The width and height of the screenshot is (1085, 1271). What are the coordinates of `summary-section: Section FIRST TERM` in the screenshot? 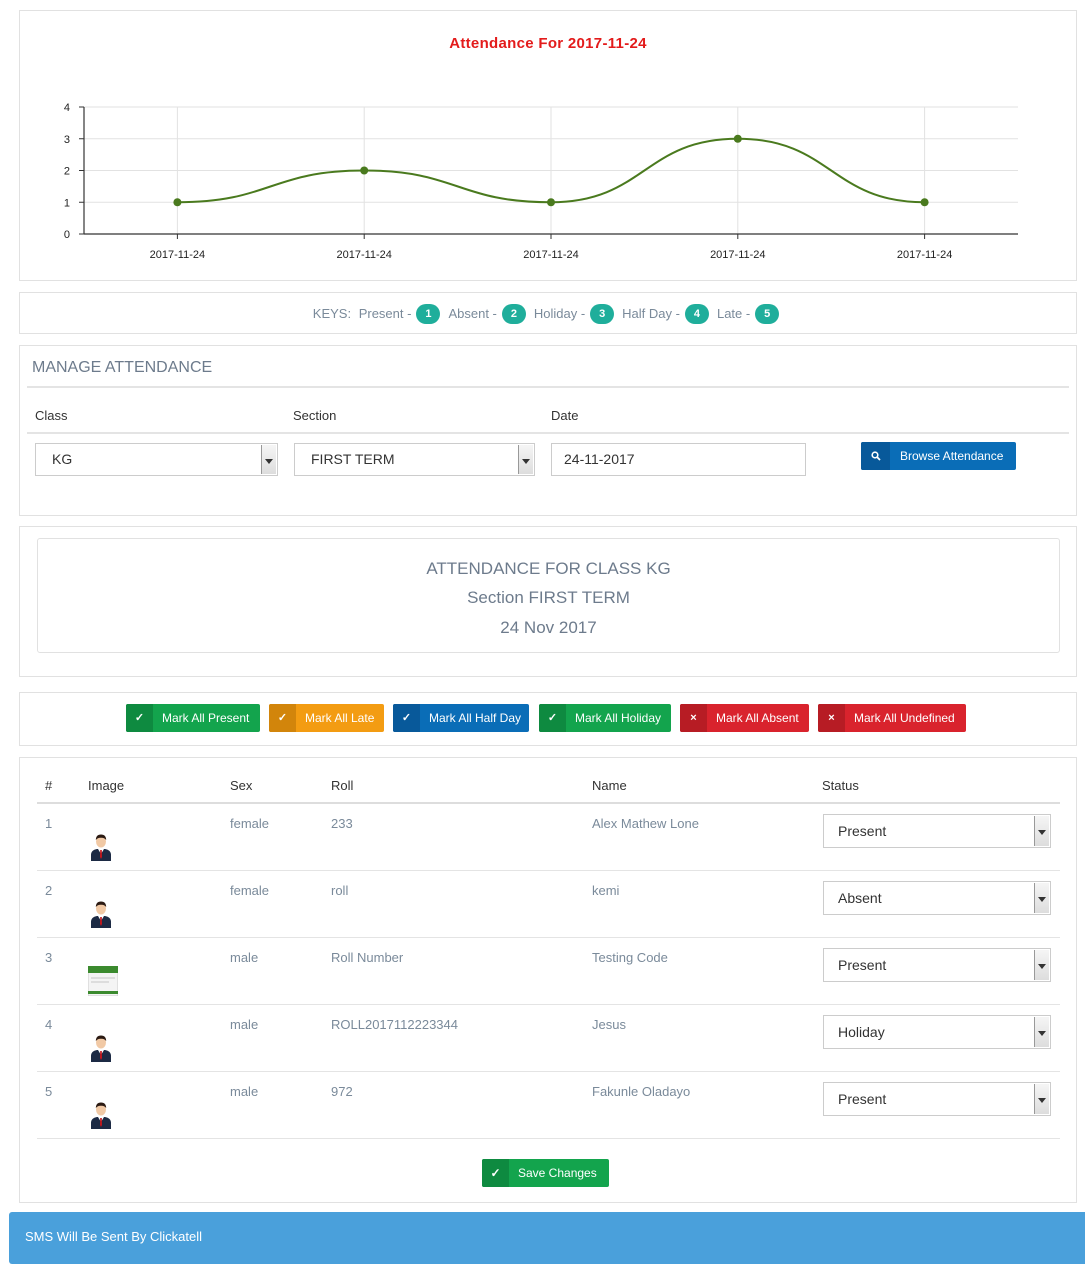 It's located at (548, 597).